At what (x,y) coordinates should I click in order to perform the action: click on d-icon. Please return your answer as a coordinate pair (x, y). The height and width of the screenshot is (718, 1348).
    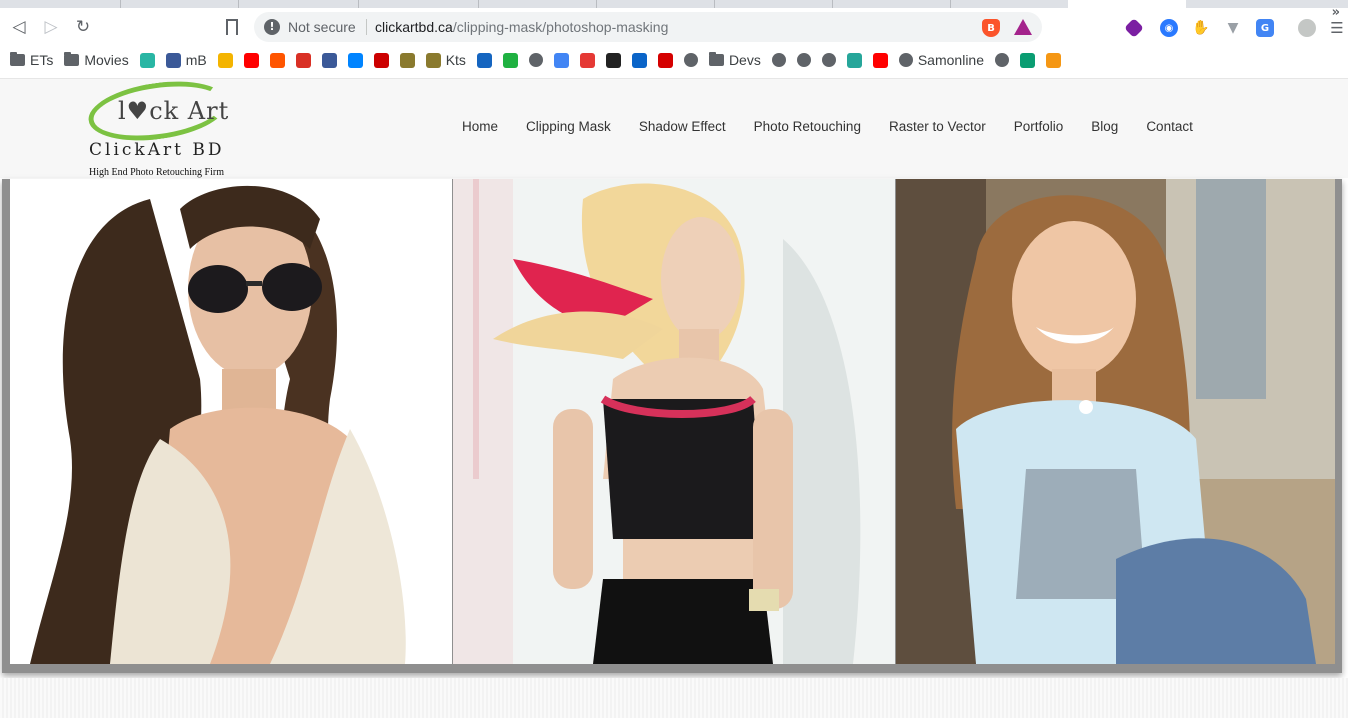
    Looking at the image, I should click on (147, 60).